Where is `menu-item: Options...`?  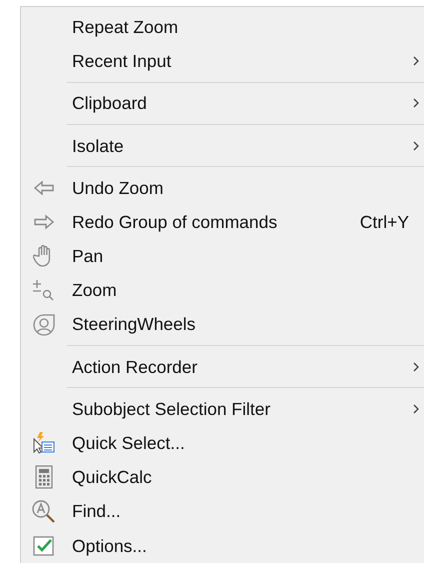
menu-item: Options... is located at coordinates (222, 545).